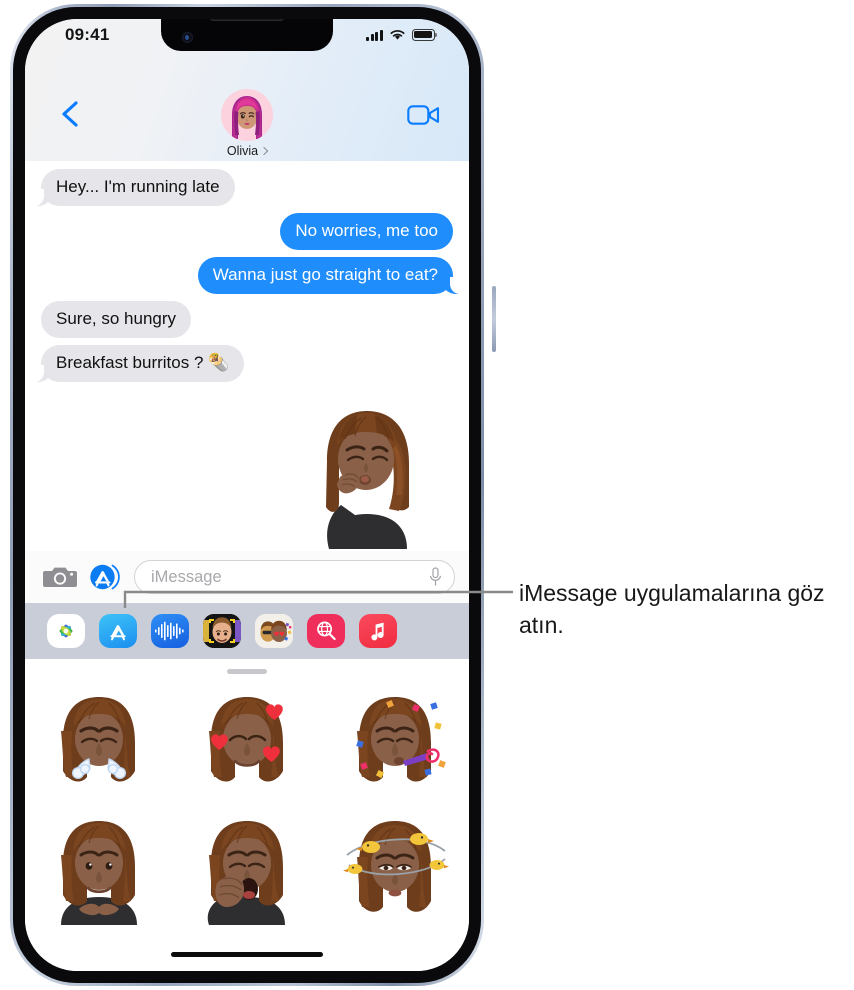  Describe the element at coordinates (396, 866) in the screenshot. I see `memoji-sticker-dizzy-birds-icon` at that location.